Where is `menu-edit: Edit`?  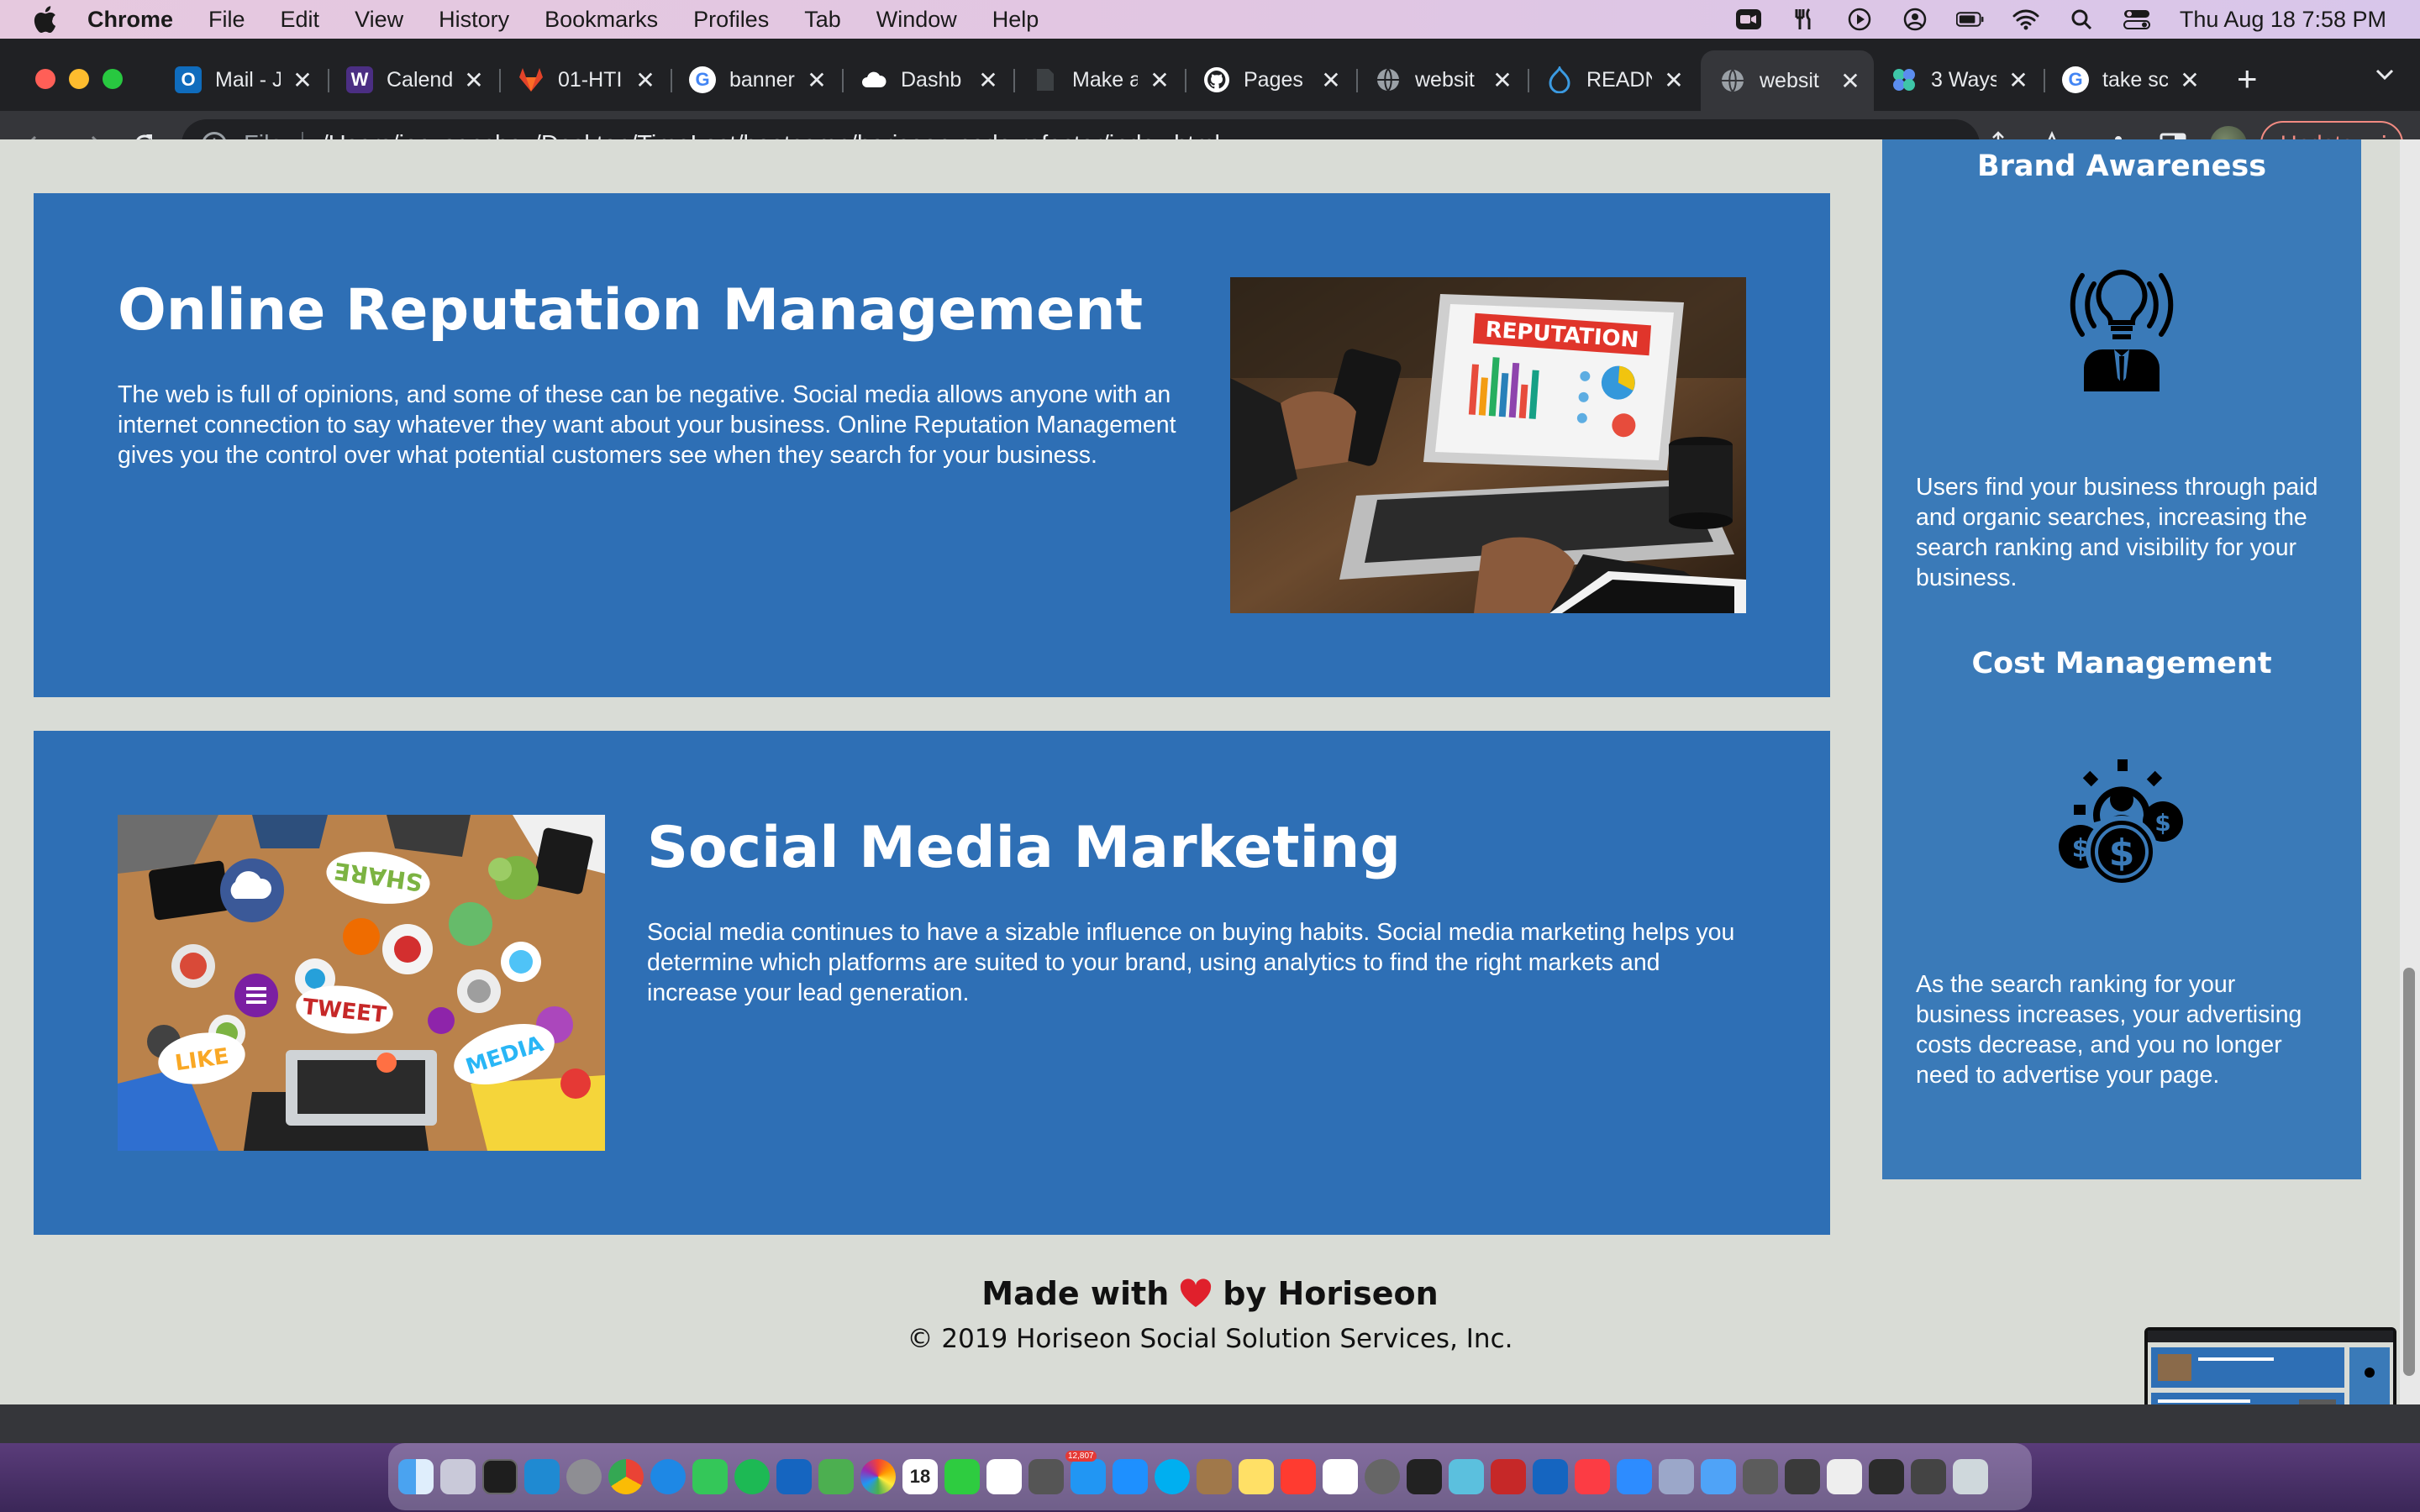 menu-edit: Edit is located at coordinates (300, 20).